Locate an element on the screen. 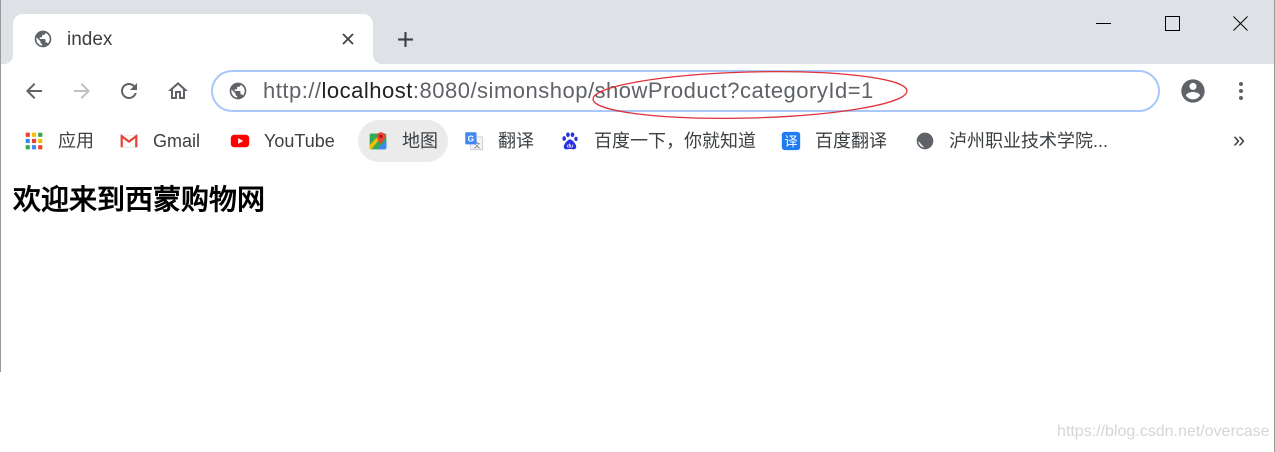 Image resolution: width=1275 pixels, height=452 pixels. youtube-icon is located at coordinates (240, 141).